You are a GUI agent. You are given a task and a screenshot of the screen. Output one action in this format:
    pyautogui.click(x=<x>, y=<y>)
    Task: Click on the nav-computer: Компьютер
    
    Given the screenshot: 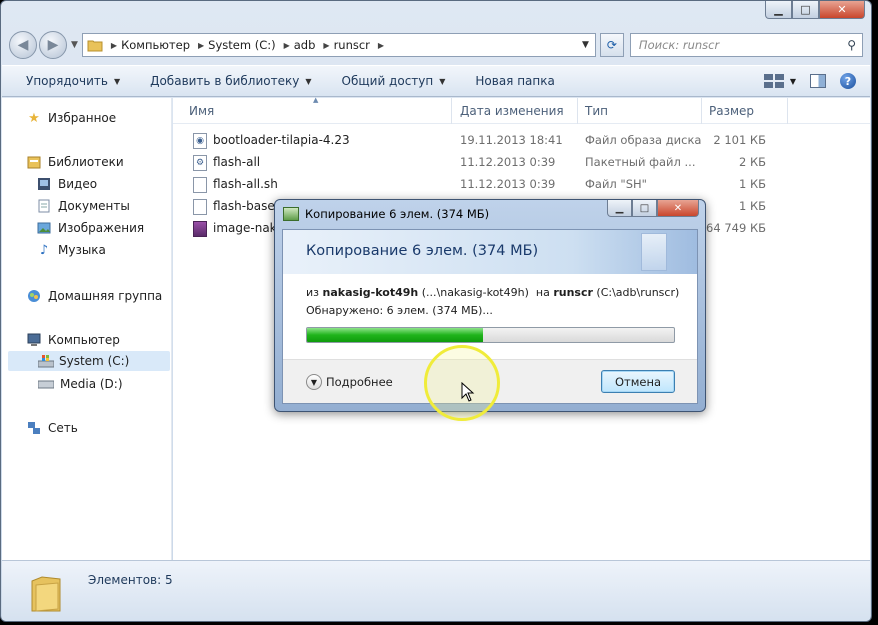 What is the action you would take?
    pyautogui.click(x=73, y=340)
    